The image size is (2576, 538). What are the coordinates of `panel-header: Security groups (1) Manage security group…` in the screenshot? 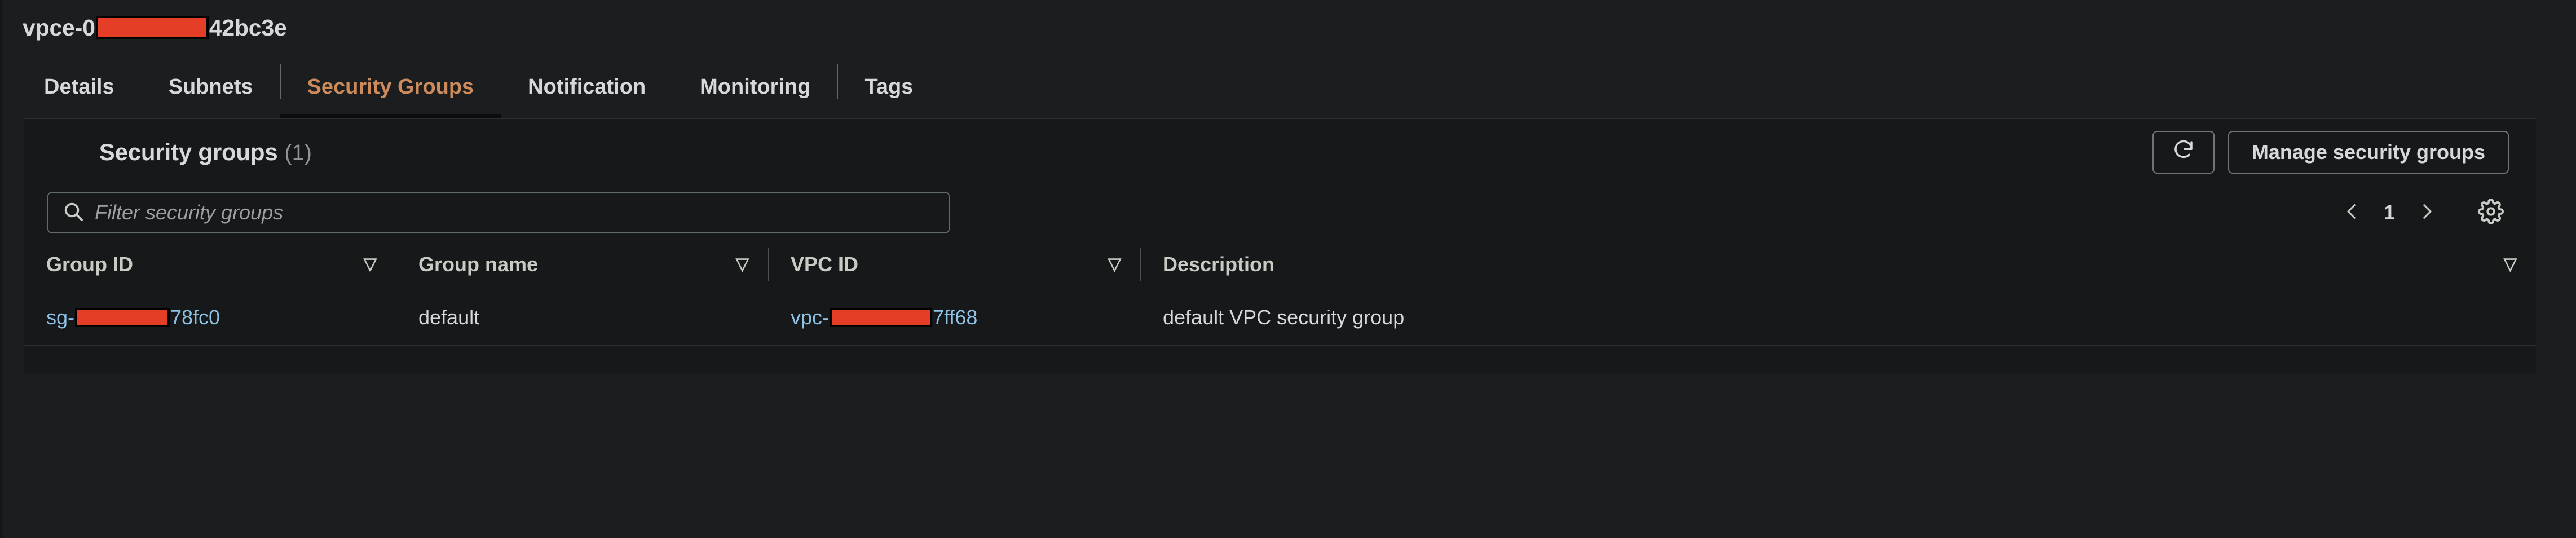 It's located at (1280, 152).